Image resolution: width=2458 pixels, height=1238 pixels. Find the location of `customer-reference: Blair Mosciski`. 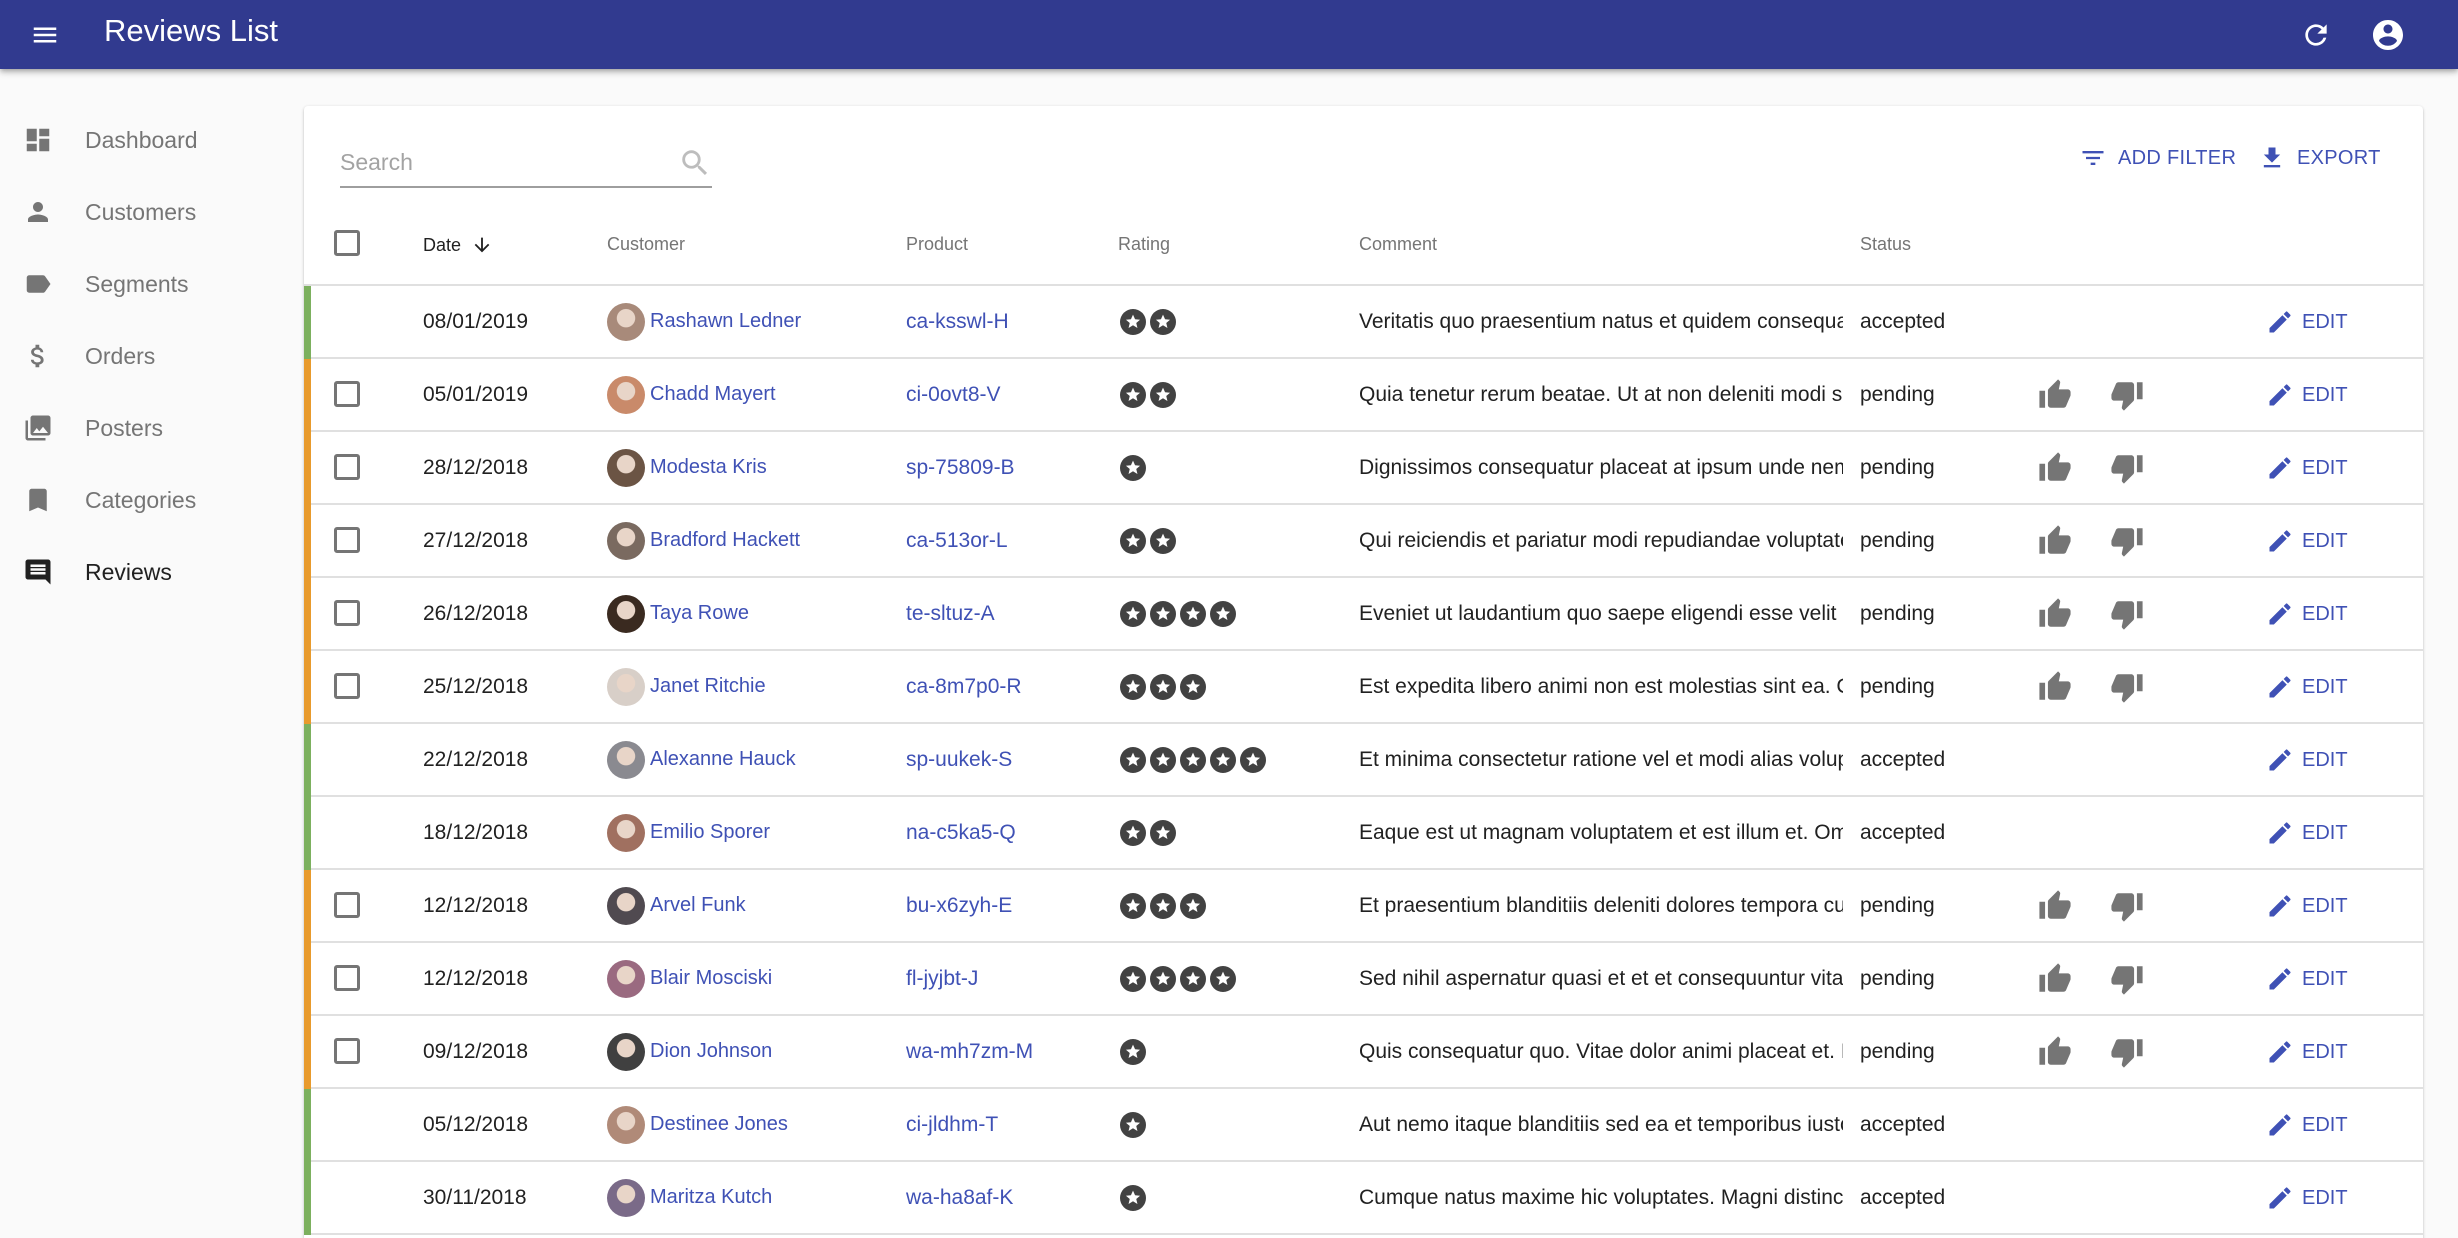

customer-reference: Blair Mosciski is located at coordinates (689, 978).